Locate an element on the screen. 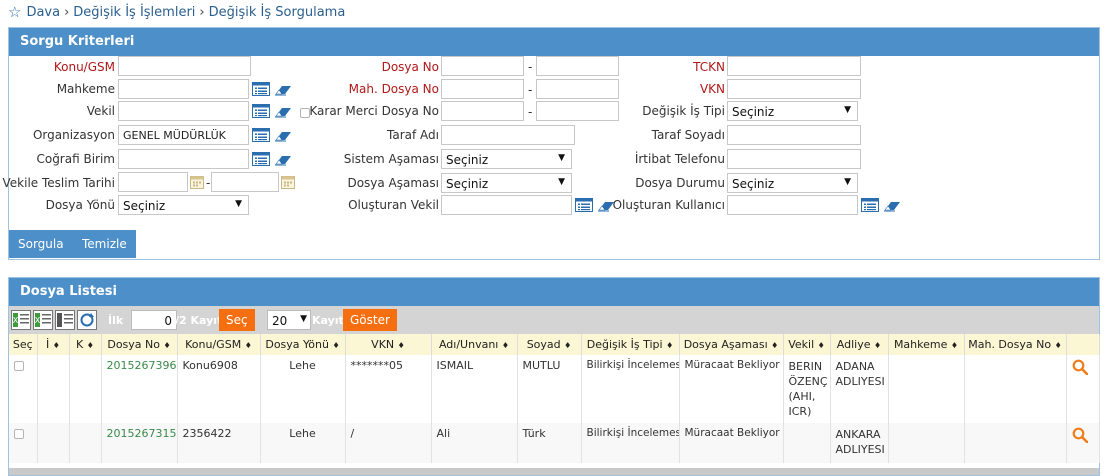  star-icon: ☆ is located at coordinates (14, 12).